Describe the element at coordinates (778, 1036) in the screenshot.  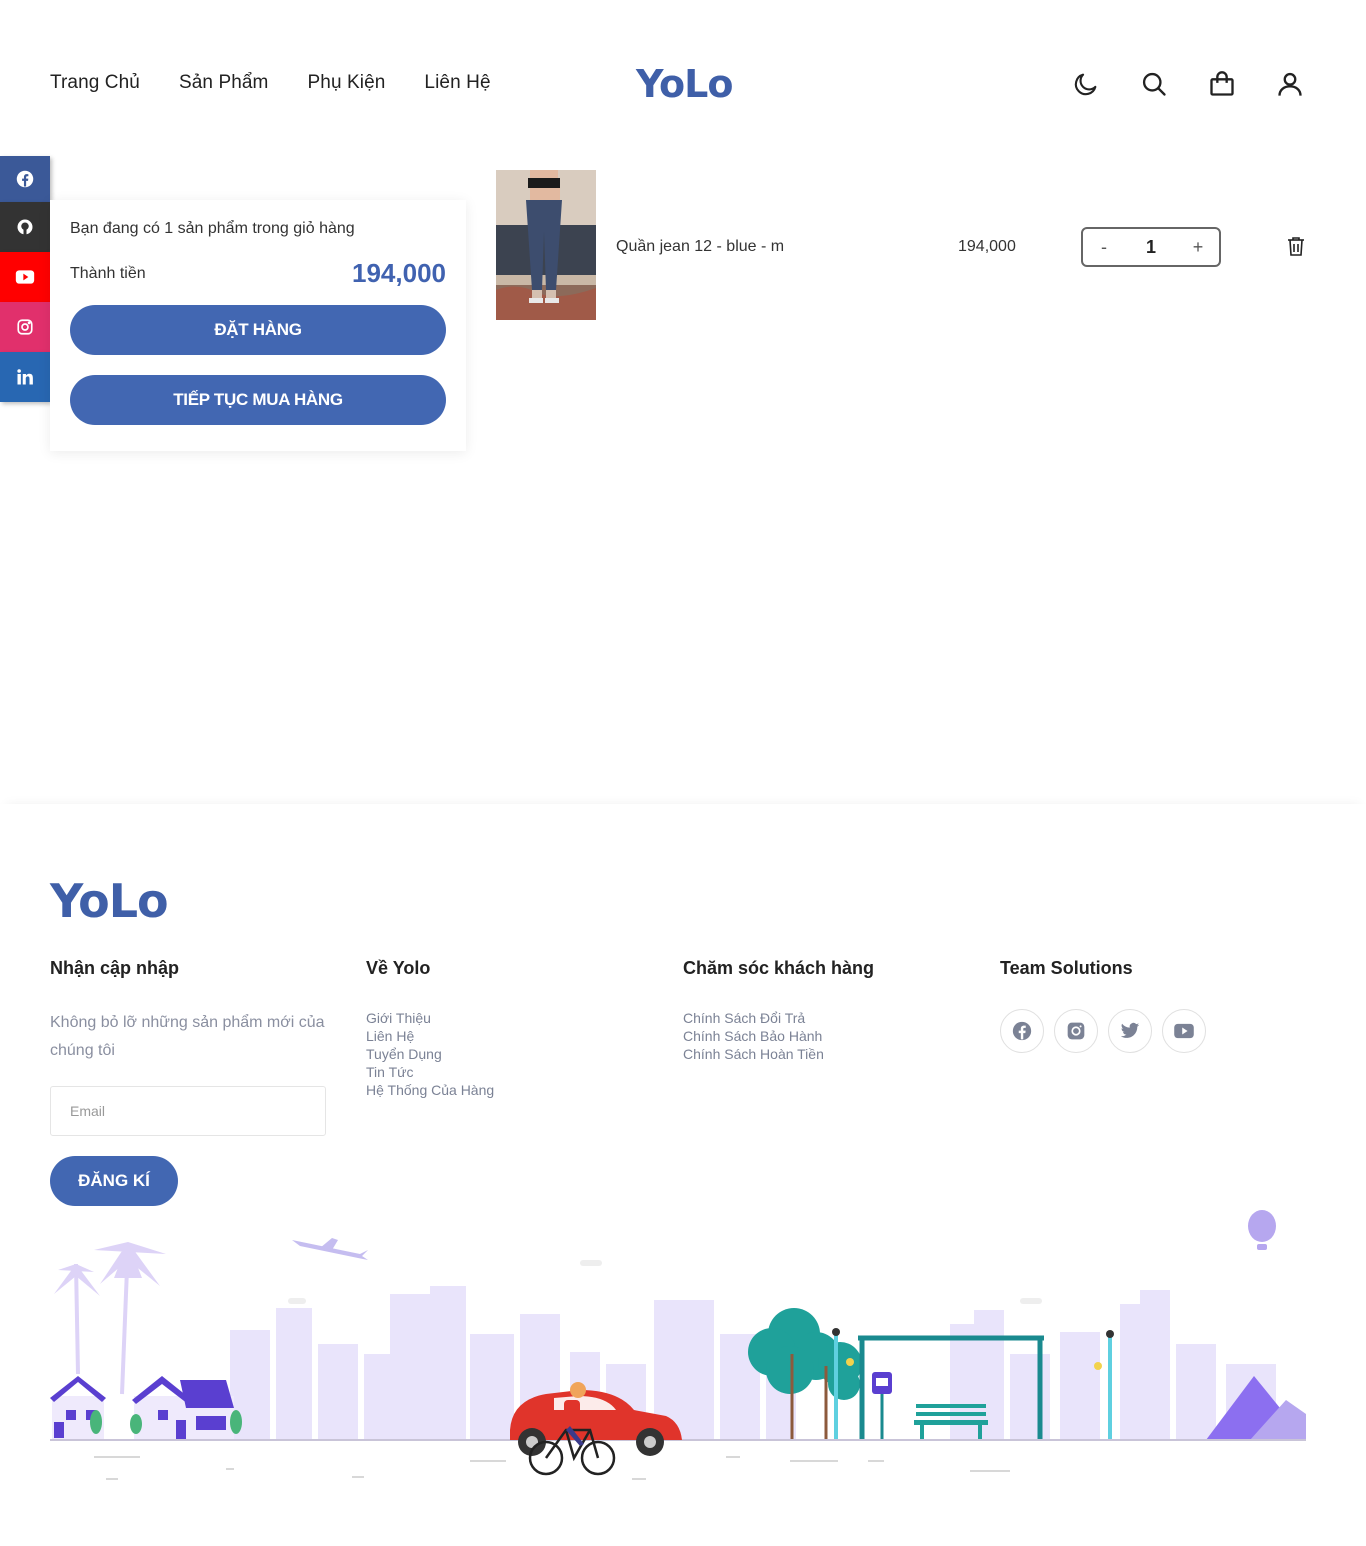
I see `care-link-warranty: Chính Sách Bảo Hành` at that location.